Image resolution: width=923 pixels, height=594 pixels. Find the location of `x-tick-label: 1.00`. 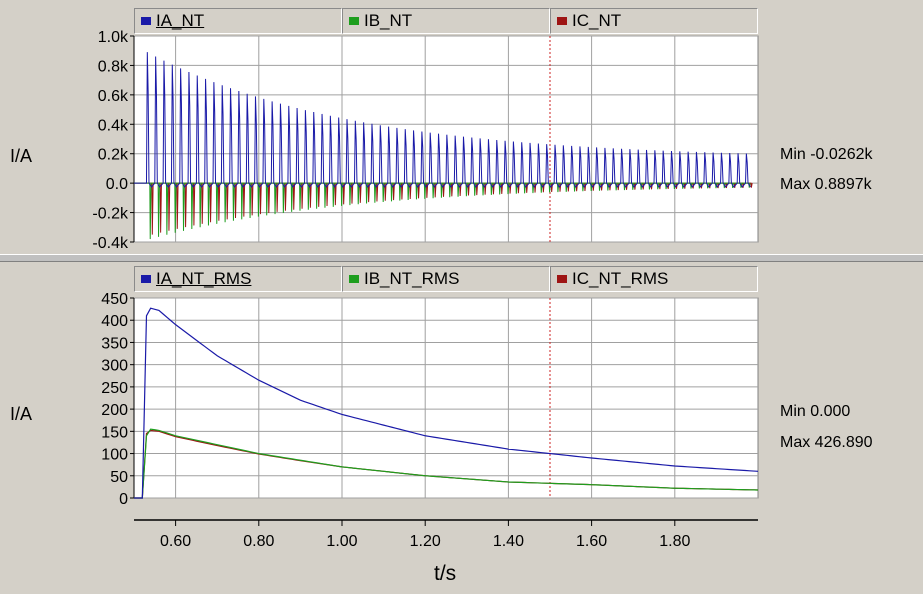

x-tick-label: 1.00 is located at coordinates (341, 541).